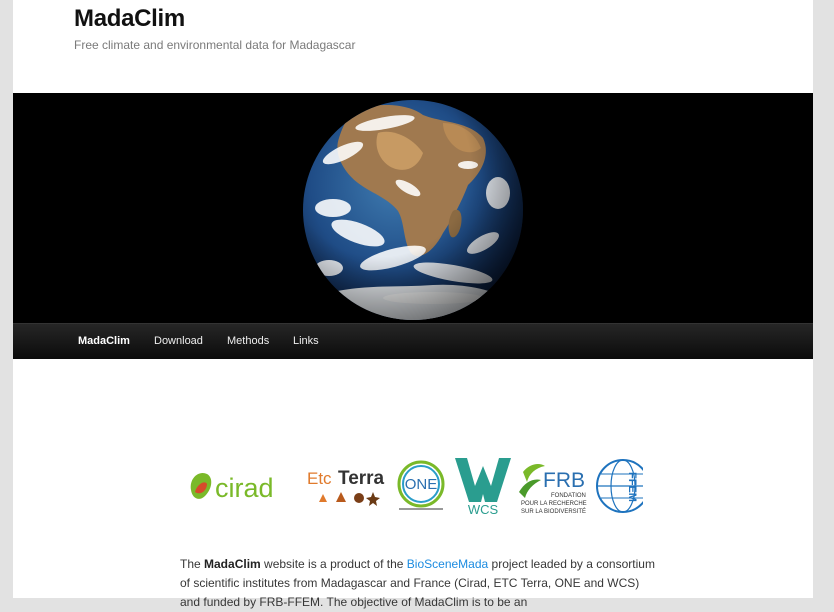 The image size is (834, 612). What do you see at coordinates (232, 564) in the screenshot?
I see `intro-brand: MadaClim` at bounding box center [232, 564].